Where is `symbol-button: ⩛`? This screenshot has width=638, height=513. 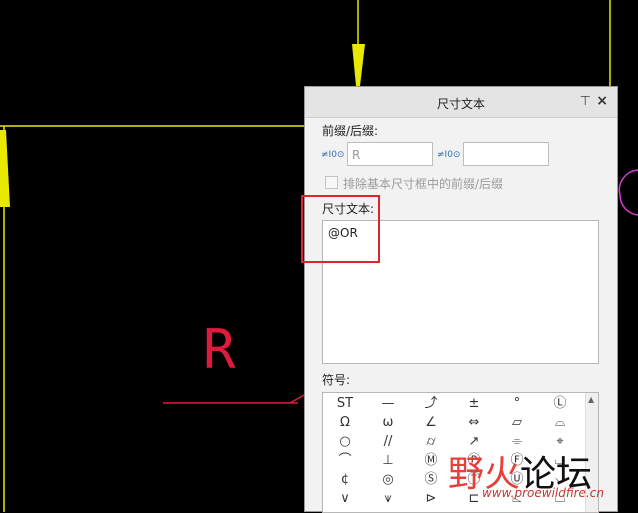
symbol-button: ⩛ is located at coordinates (388, 499).